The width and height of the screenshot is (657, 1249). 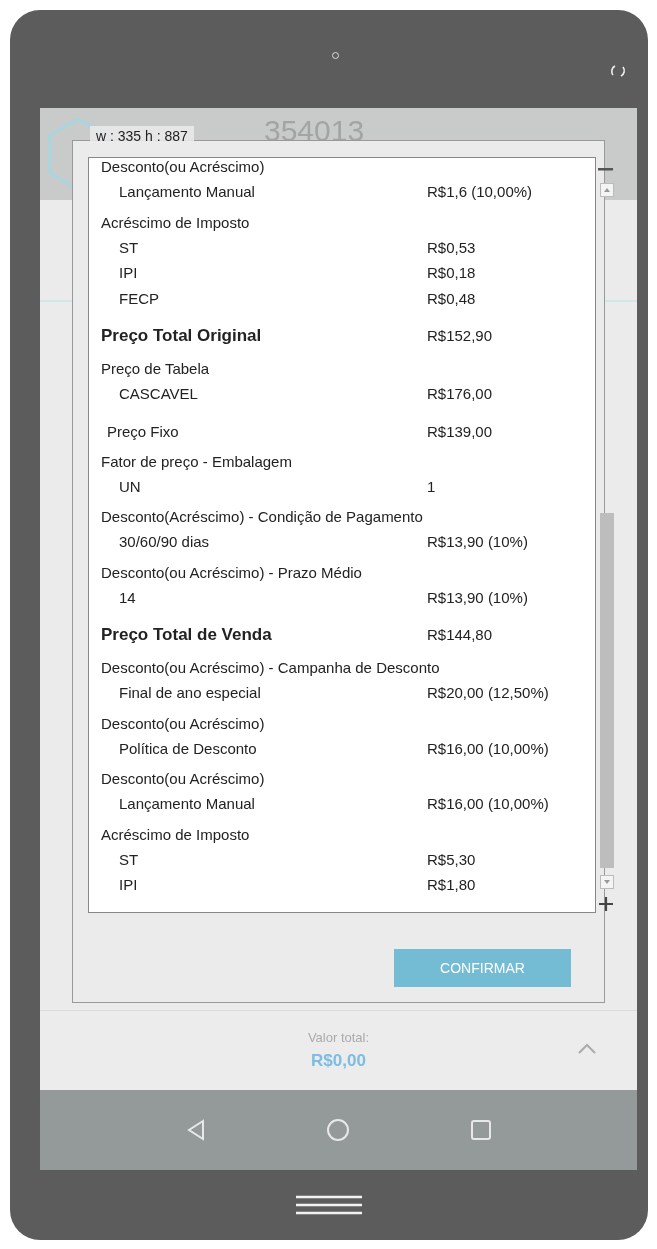 What do you see at coordinates (488, 693) in the screenshot?
I see `row-value: R$20,00 (12,50%)` at bounding box center [488, 693].